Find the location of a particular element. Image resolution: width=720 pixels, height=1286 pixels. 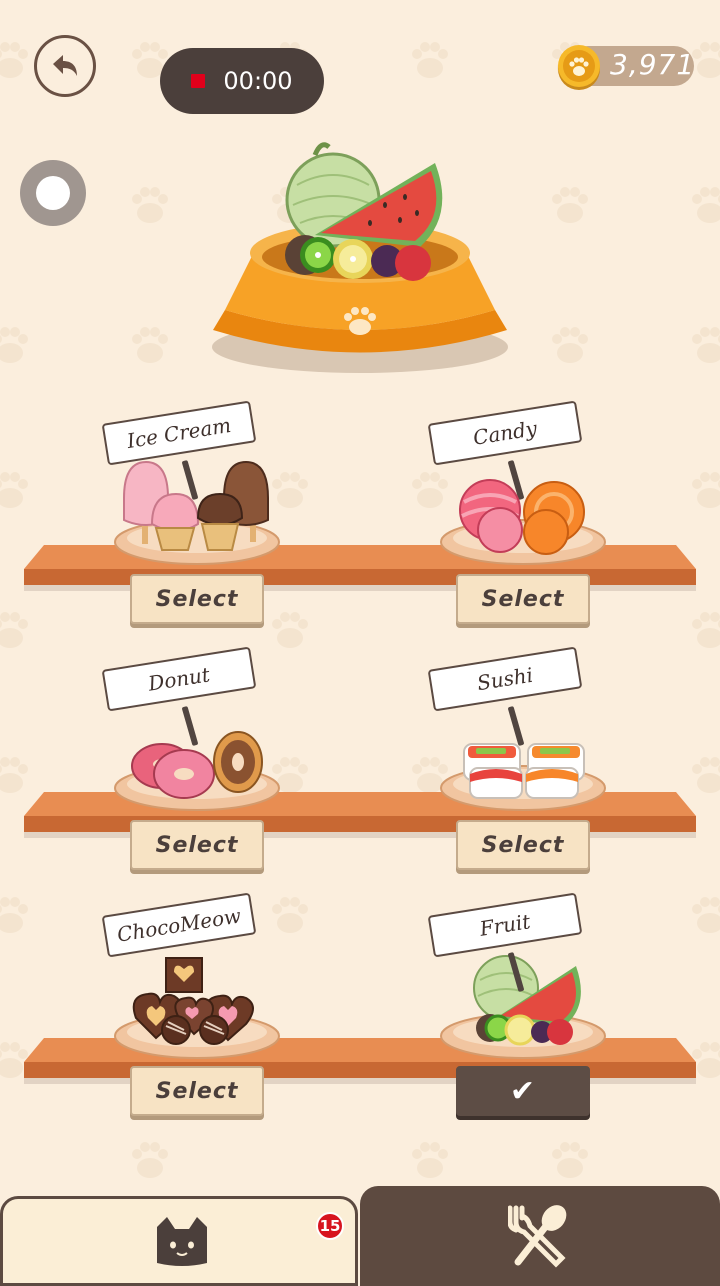

tab-cats is located at coordinates (179, 1241).